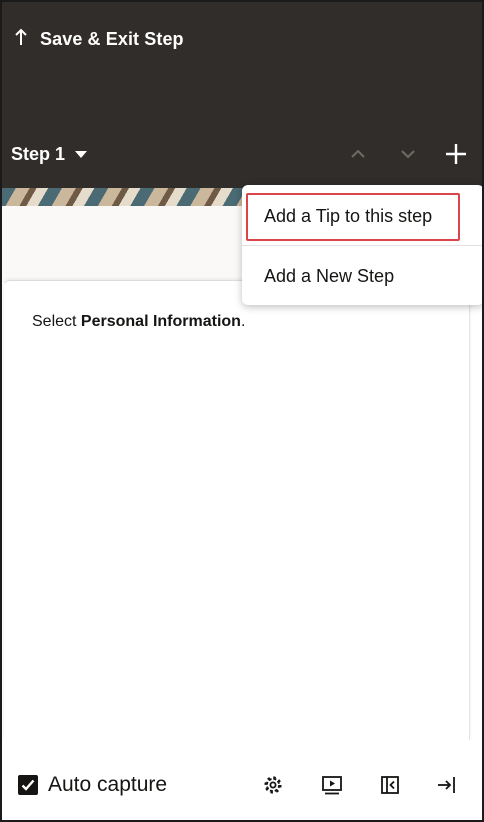 Image resolution: width=484 pixels, height=822 pixels. I want to click on step-label: Step 1, so click(38, 153).